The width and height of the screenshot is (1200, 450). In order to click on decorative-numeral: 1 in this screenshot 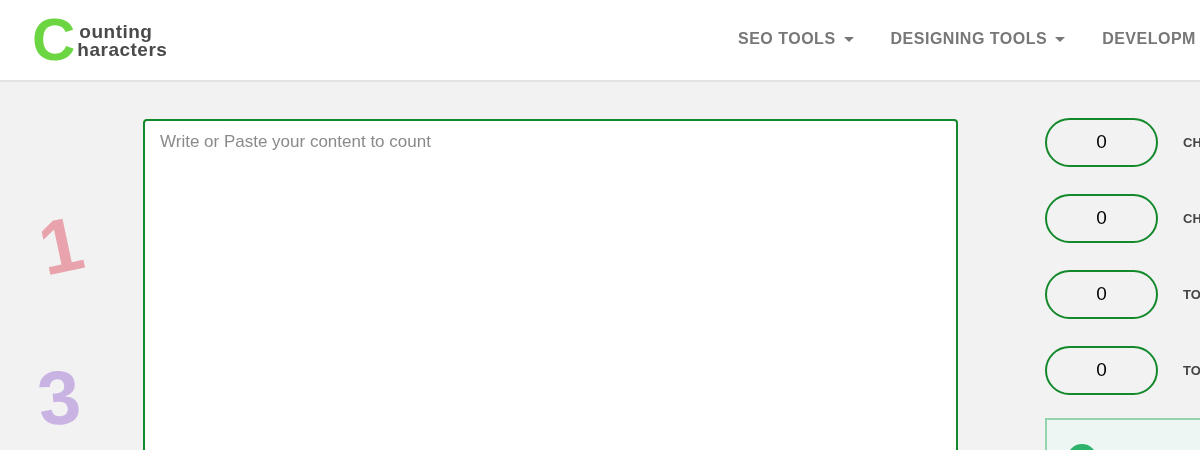, I will do `click(61, 246)`.